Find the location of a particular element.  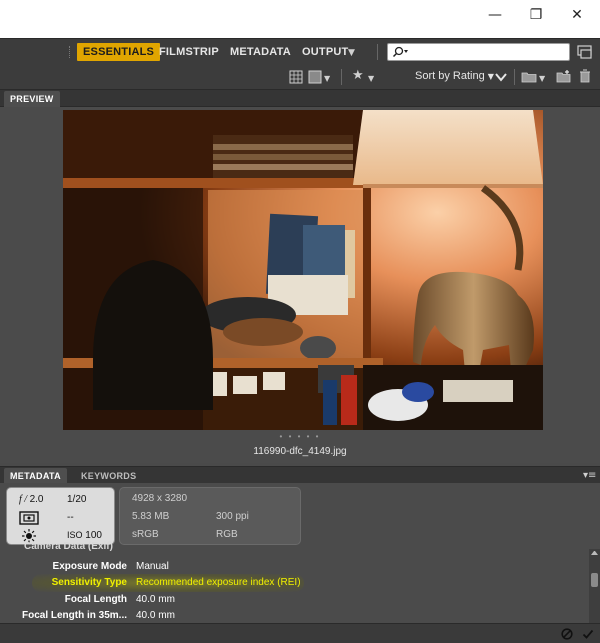

trash-icon is located at coordinates (585, 76).